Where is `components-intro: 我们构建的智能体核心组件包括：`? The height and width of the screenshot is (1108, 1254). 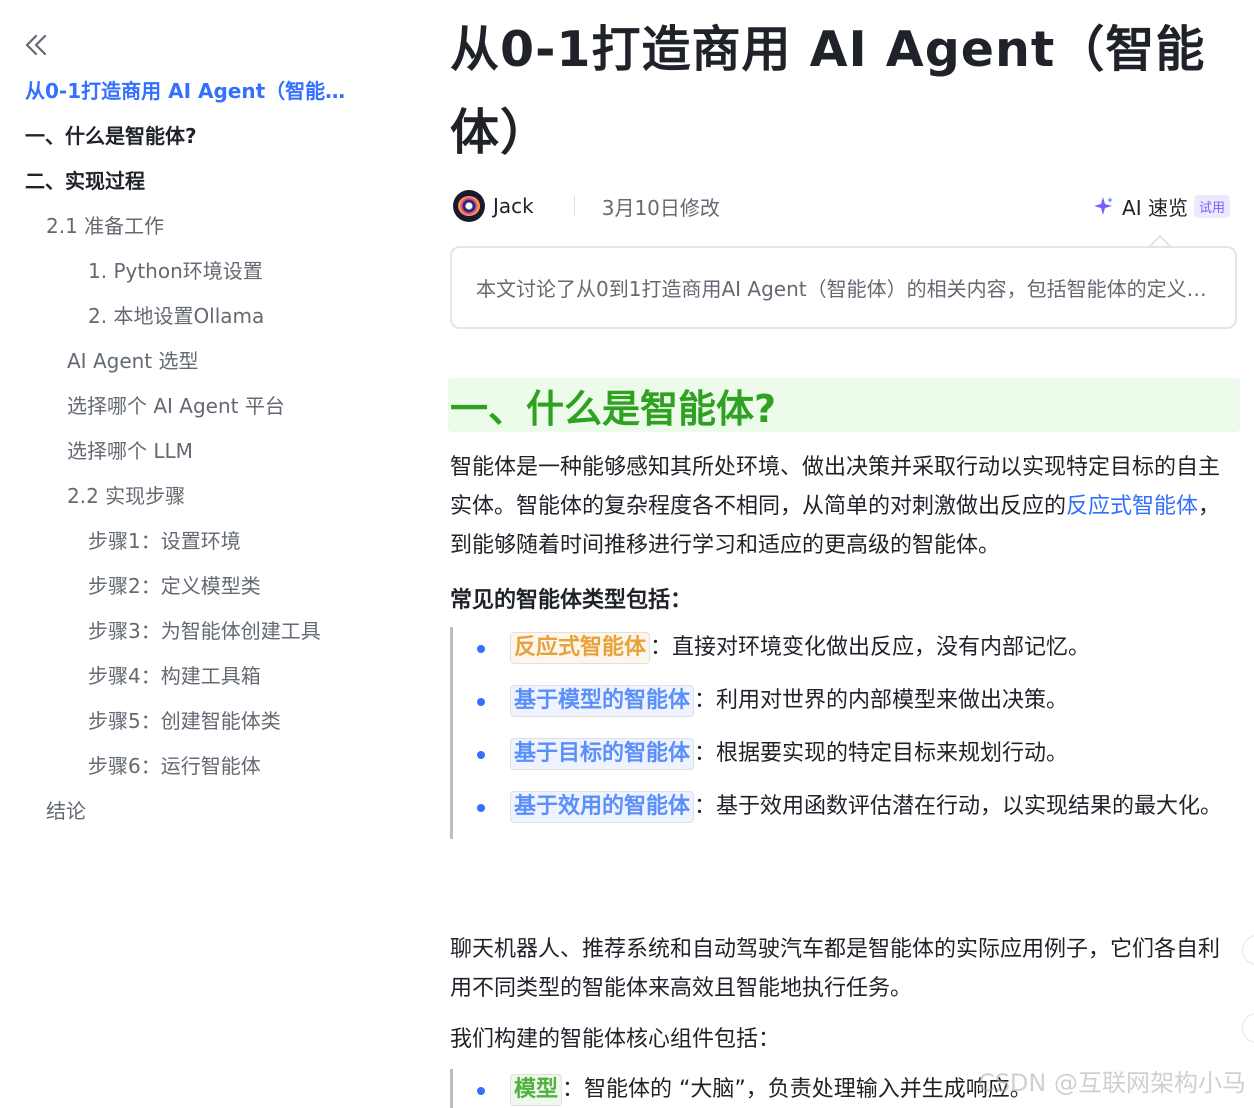 components-intro: 我们构建的智能体核心组件包括： is located at coordinates (615, 1039).